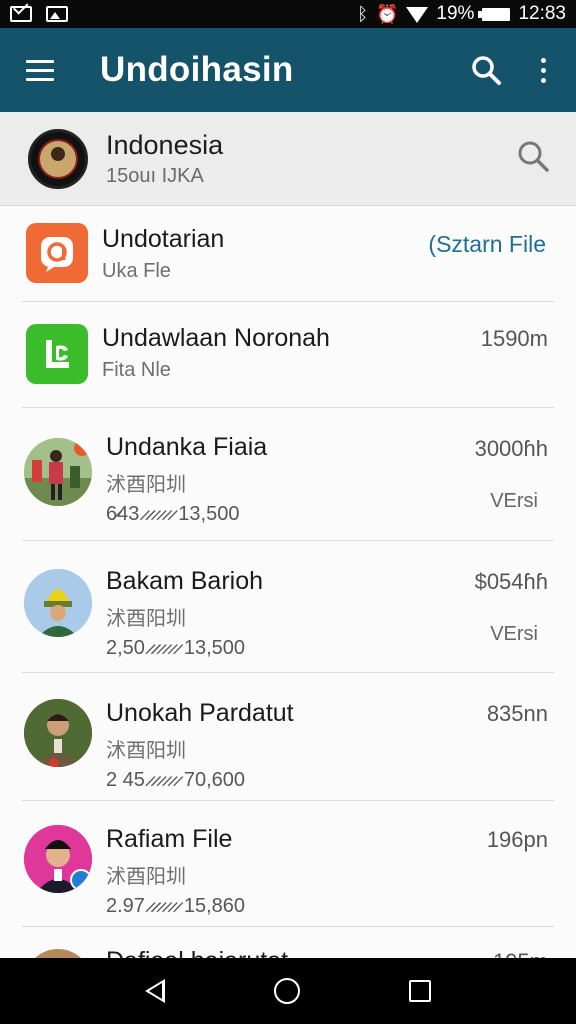 Image resolution: width=576 pixels, height=1024 pixels. What do you see at coordinates (543, 70) in the screenshot?
I see `more-vert-icon` at bounding box center [543, 70].